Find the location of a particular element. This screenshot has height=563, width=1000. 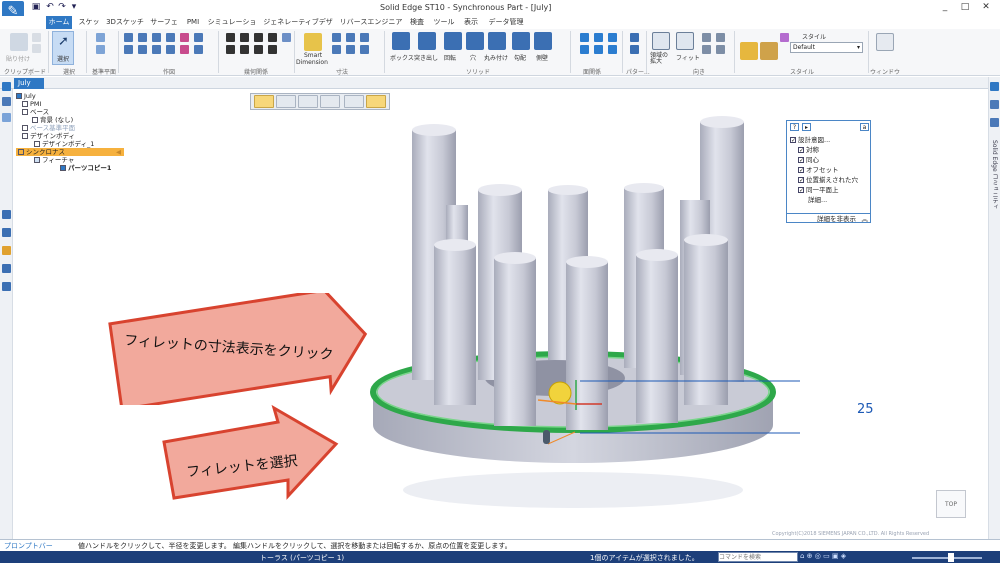

tool-icon is located at coordinates (6, 286).